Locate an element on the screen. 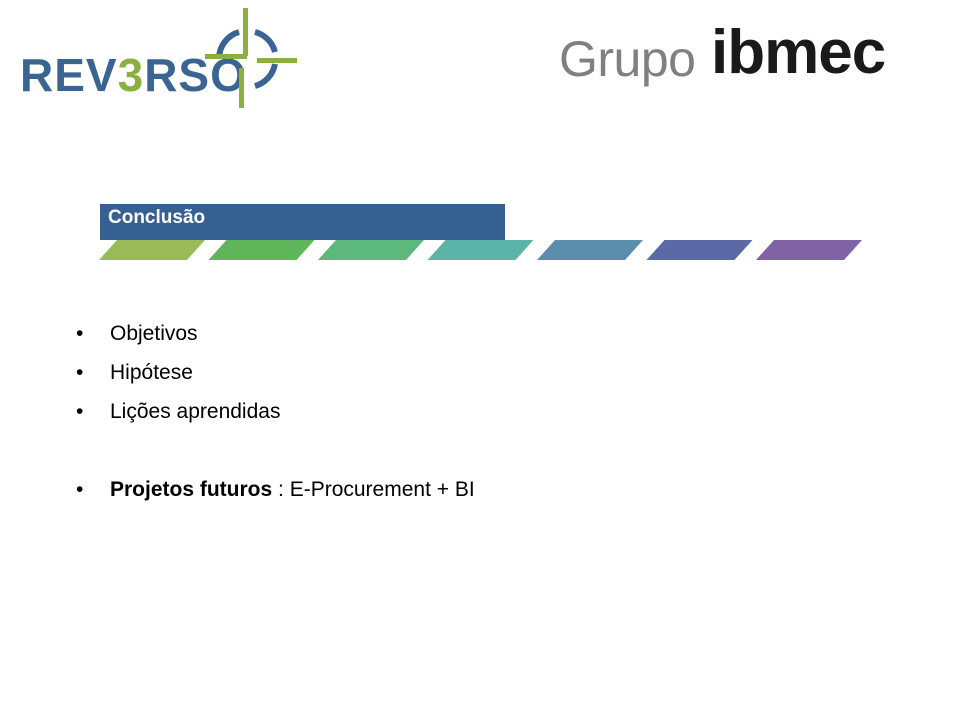  logo-text-grupo: Grupo is located at coordinates (627, 59).